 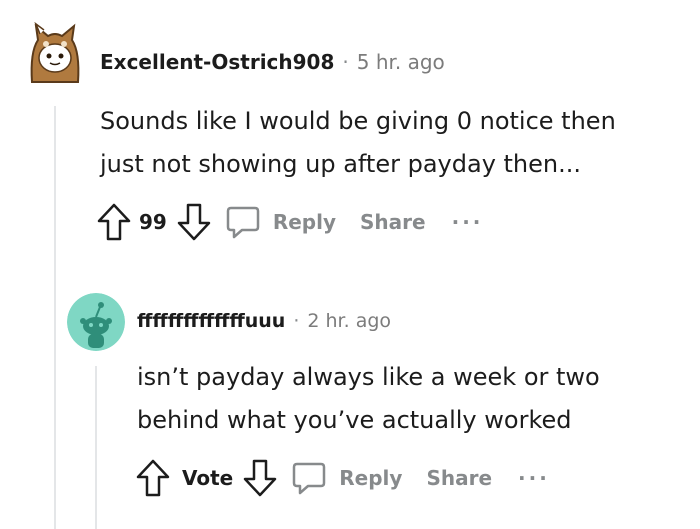 I want to click on comment-line: isn’t payday always like a week or two, so click(x=368, y=377).